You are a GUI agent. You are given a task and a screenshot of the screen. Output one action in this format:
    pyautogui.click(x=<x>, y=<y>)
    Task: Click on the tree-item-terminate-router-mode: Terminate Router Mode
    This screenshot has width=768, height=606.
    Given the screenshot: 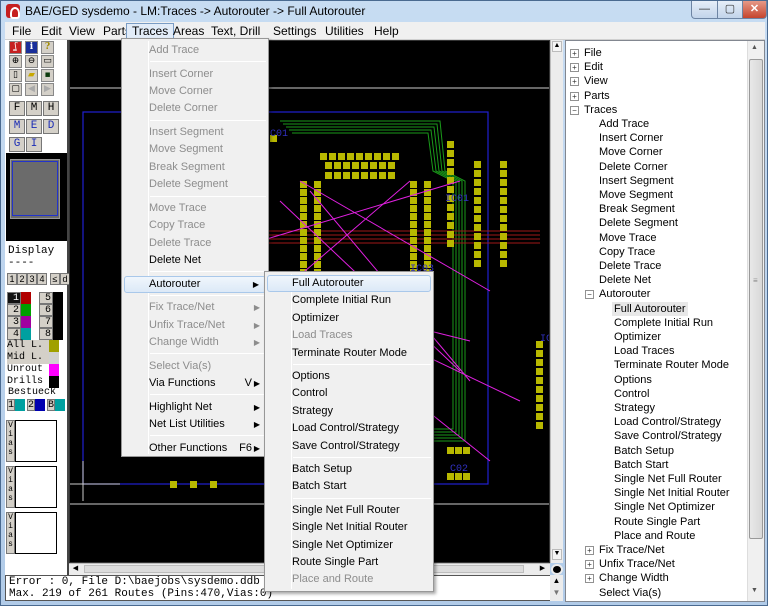 What is the action you would take?
    pyautogui.click(x=671, y=365)
    